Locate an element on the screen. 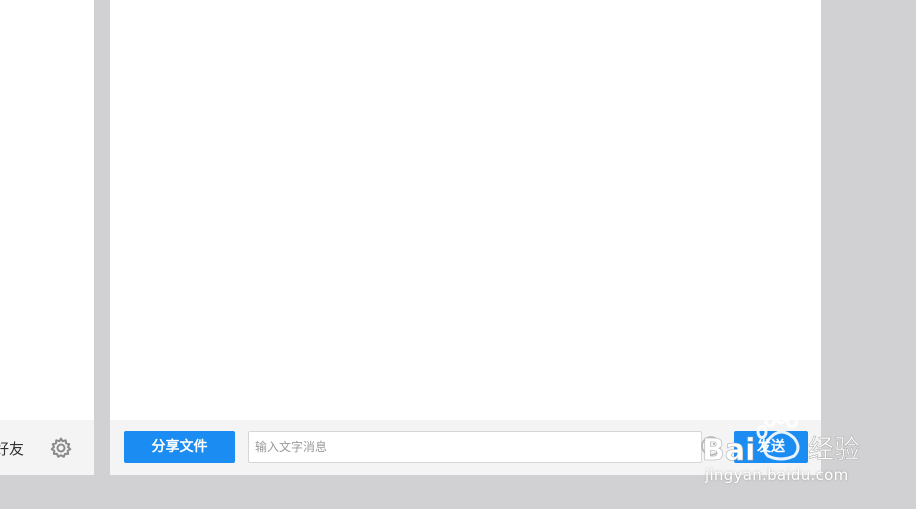 The height and width of the screenshot is (509, 916). emoji-icon is located at coordinates (711, 446).